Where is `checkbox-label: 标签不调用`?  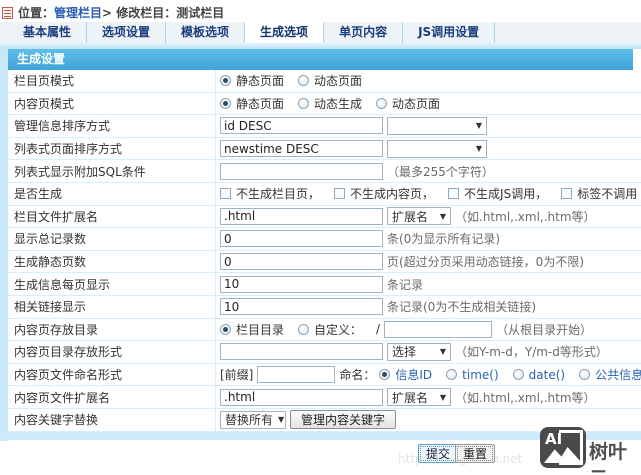 checkbox-label: 标签不调用 is located at coordinates (607, 194).